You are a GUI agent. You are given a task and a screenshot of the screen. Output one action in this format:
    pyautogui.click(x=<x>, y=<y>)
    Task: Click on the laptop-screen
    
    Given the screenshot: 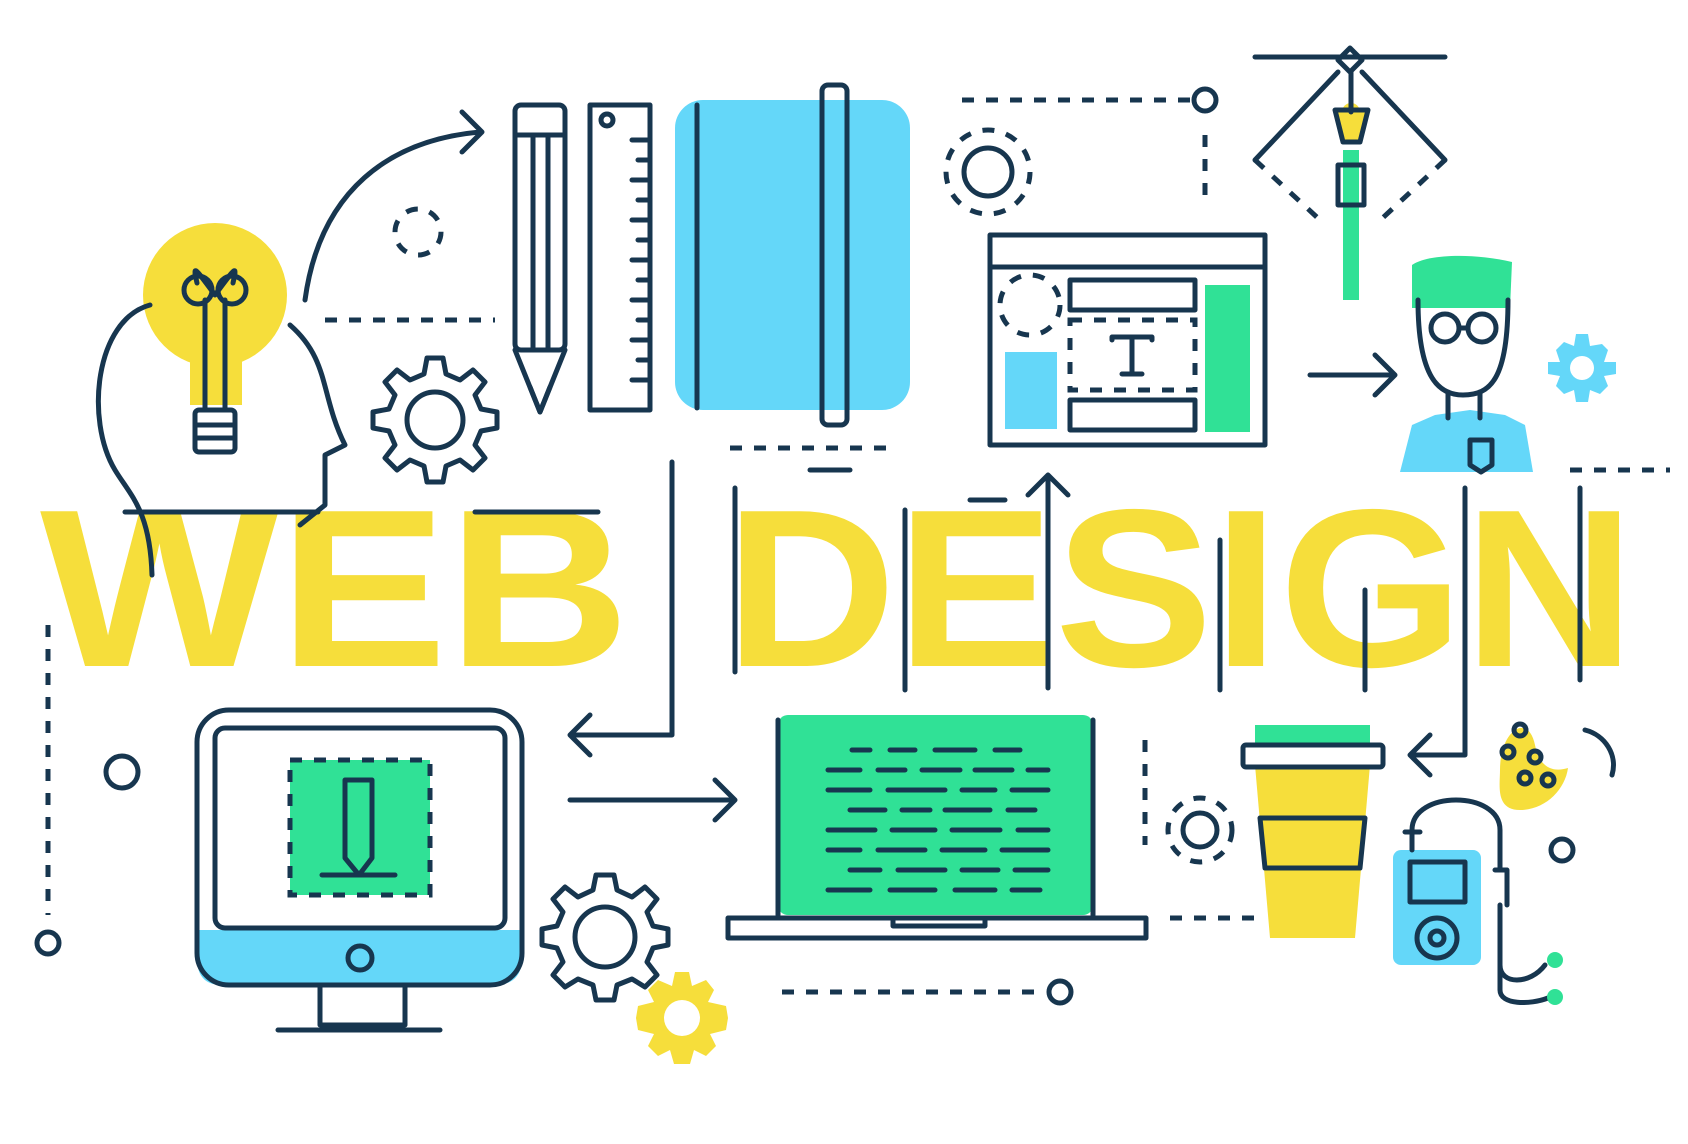 What is the action you would take?
    pyautogui.click(x=935, y=815)
    